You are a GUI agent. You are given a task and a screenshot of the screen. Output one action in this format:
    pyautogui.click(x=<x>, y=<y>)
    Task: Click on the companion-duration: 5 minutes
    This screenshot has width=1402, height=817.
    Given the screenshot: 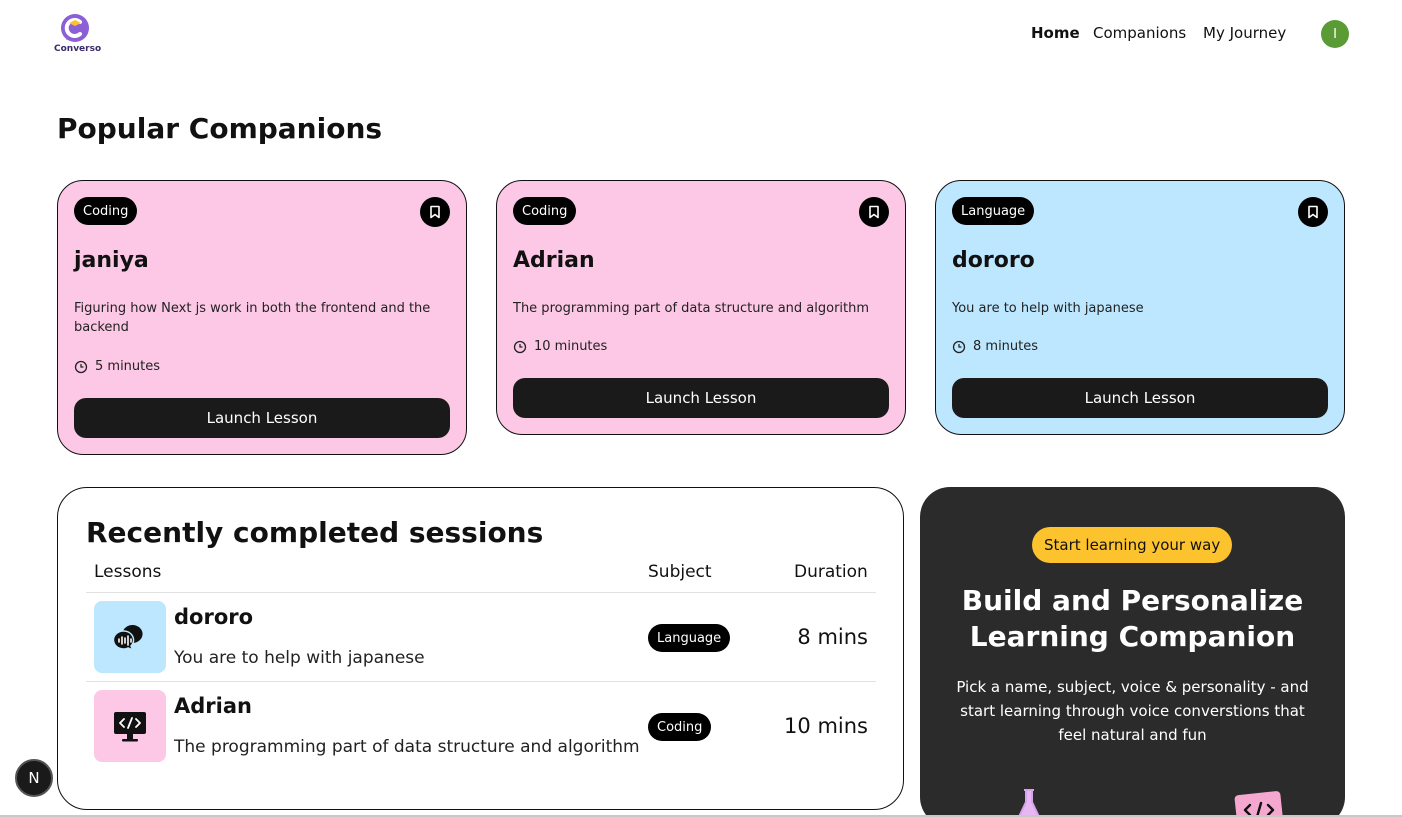 What is the action you would take?
    pyautogui.click(x=117, y=366)
    